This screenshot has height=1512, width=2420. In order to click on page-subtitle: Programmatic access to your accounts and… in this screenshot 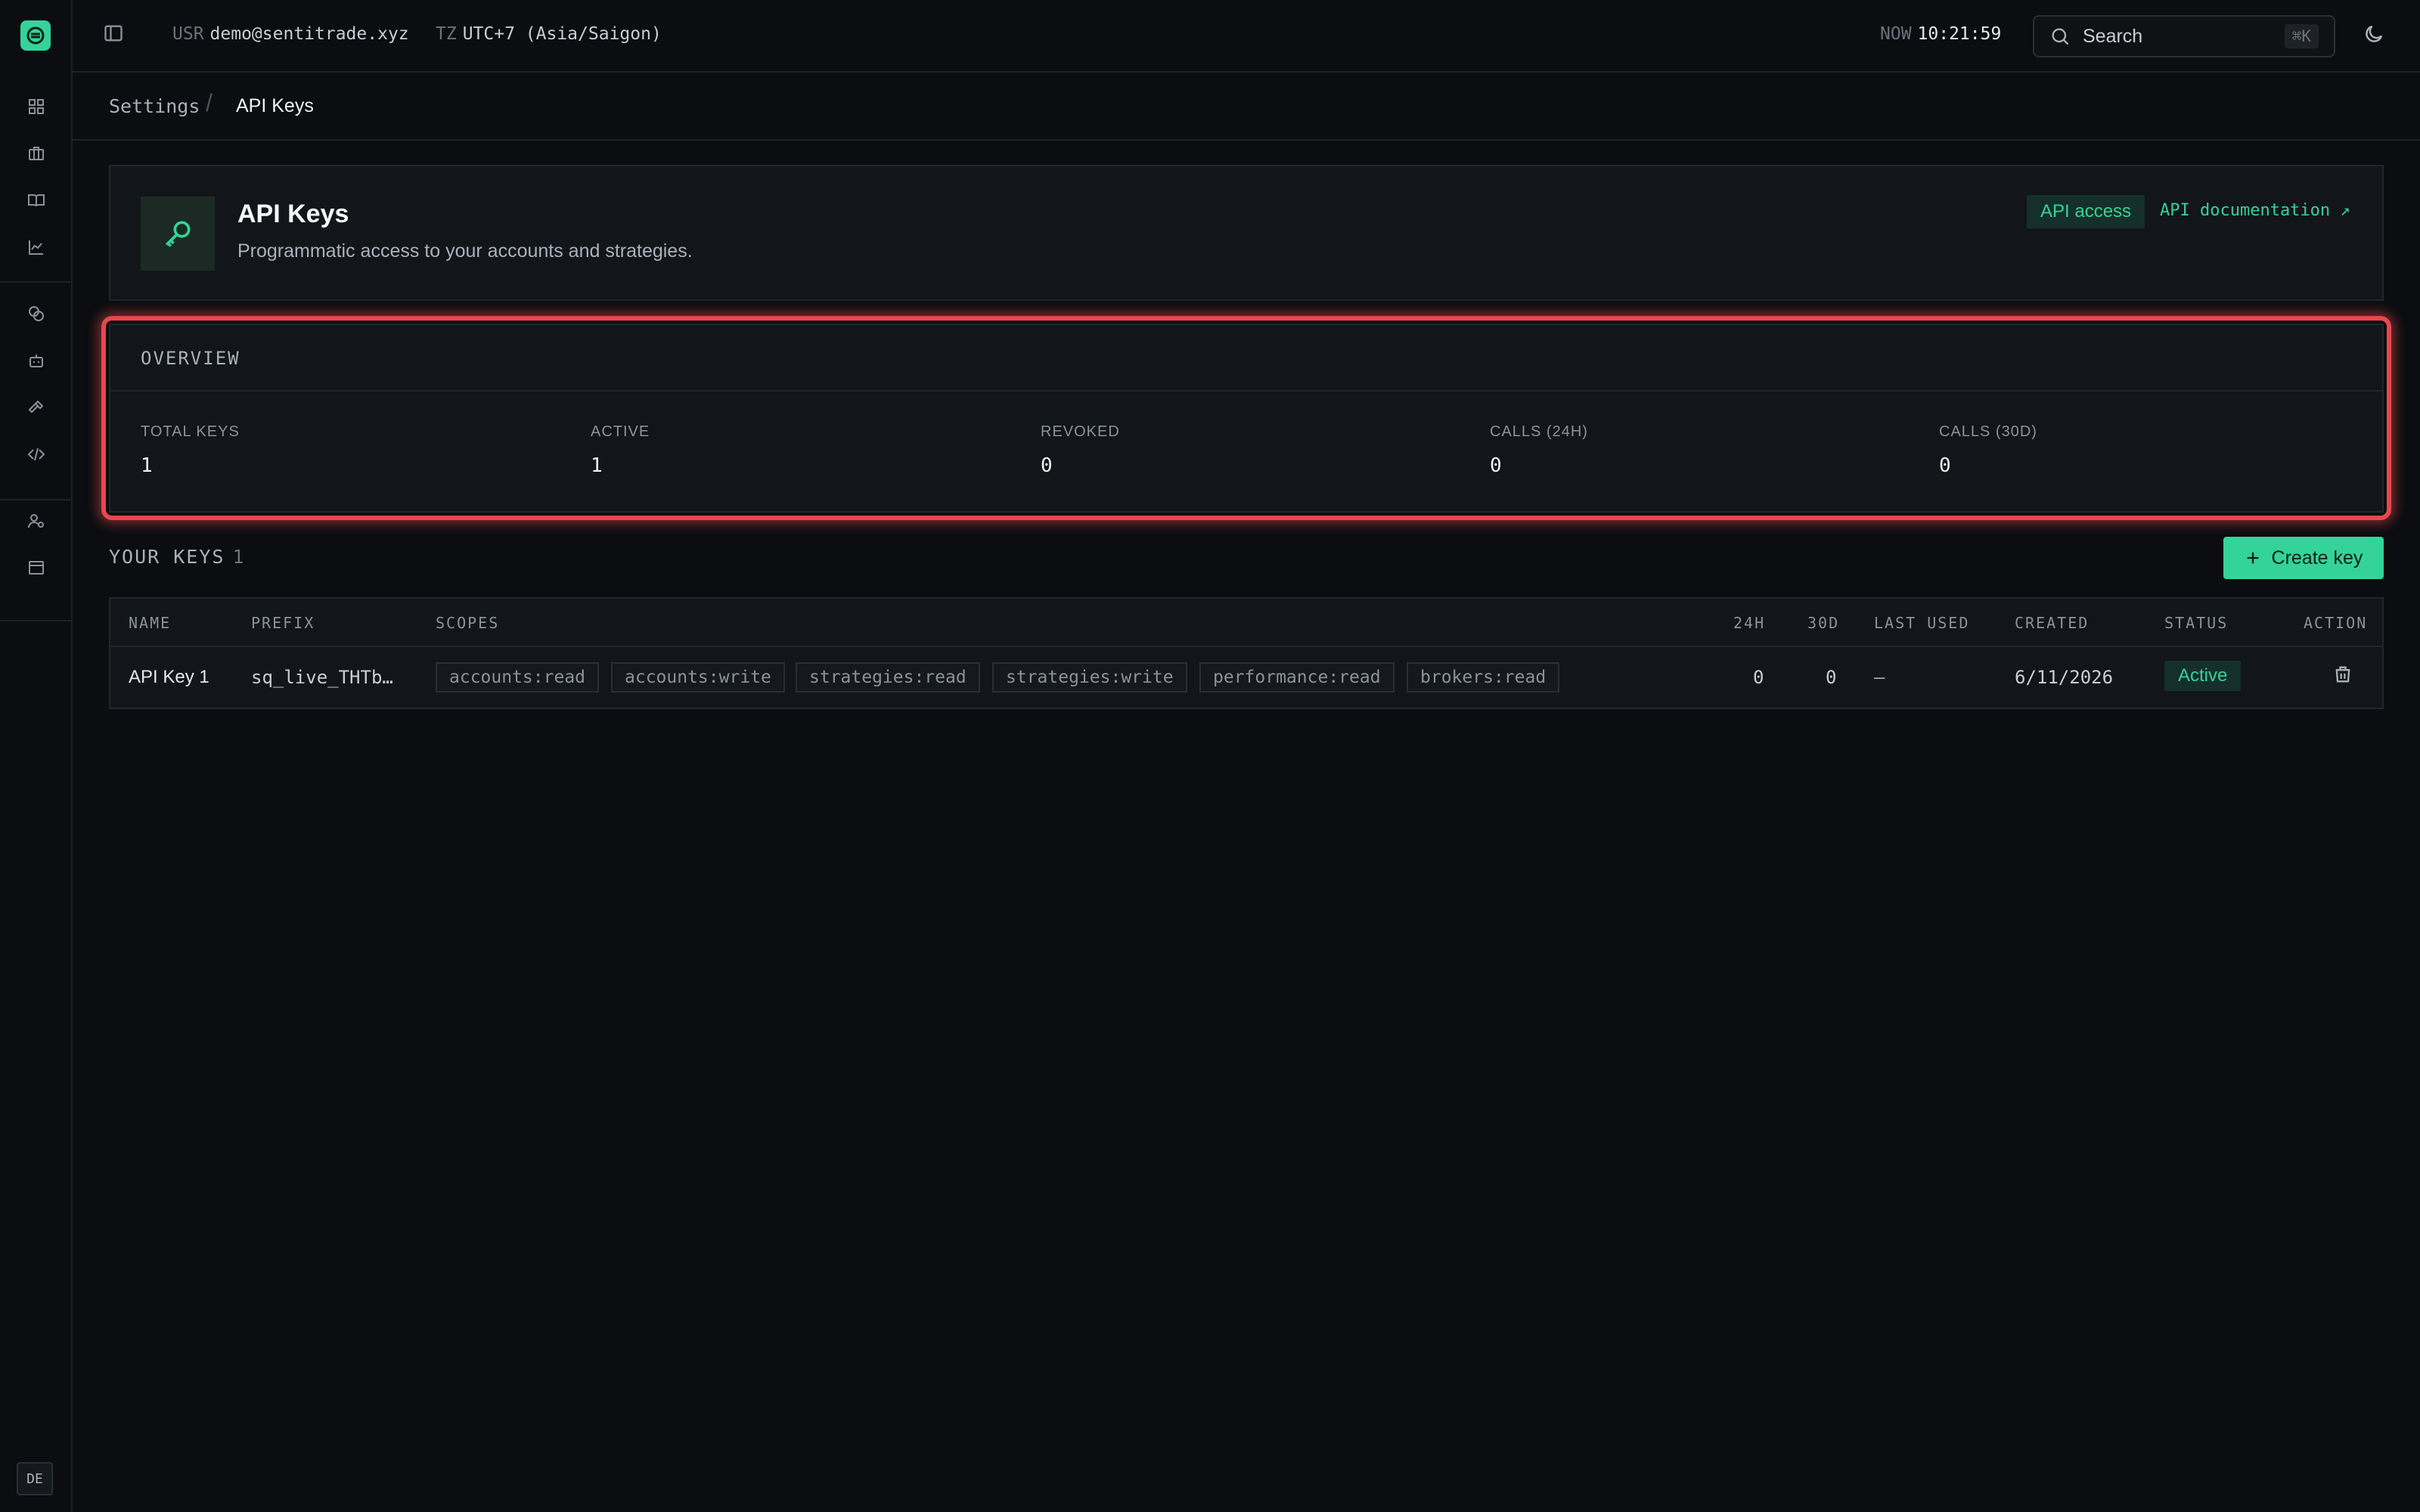, I will do `click(465, 251)`.